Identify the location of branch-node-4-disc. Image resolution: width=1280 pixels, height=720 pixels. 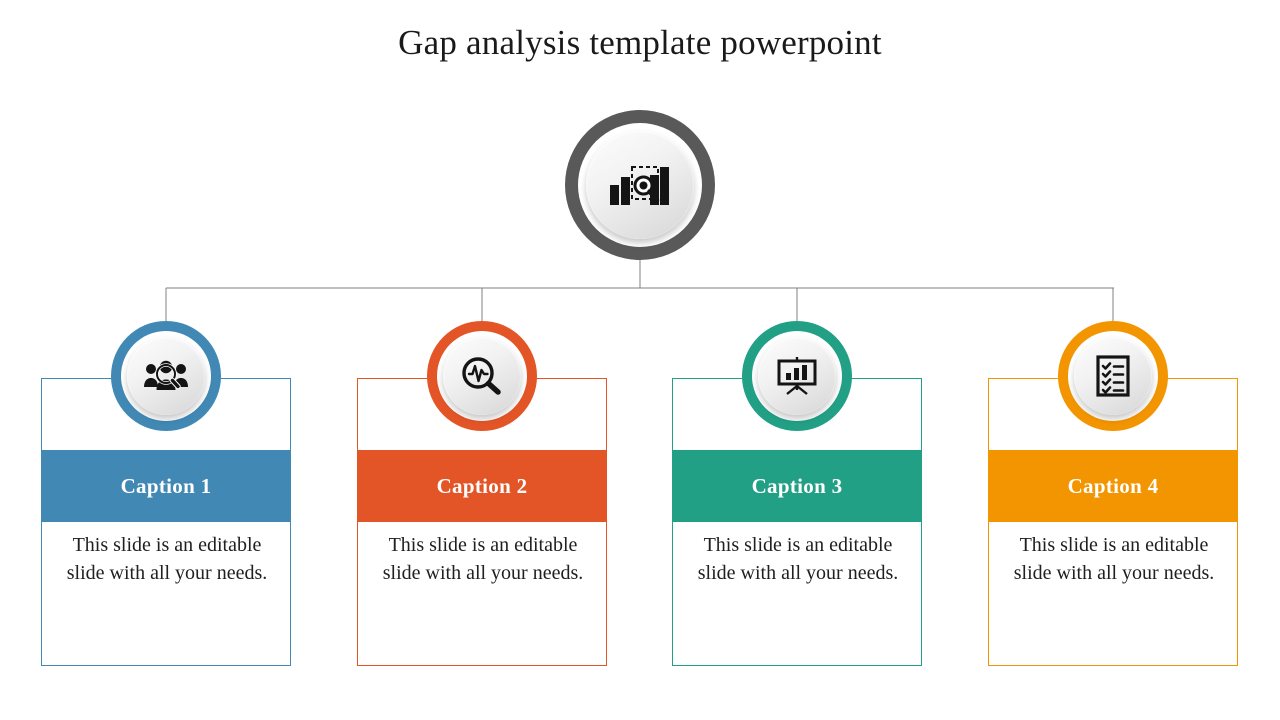
(1113, 376).